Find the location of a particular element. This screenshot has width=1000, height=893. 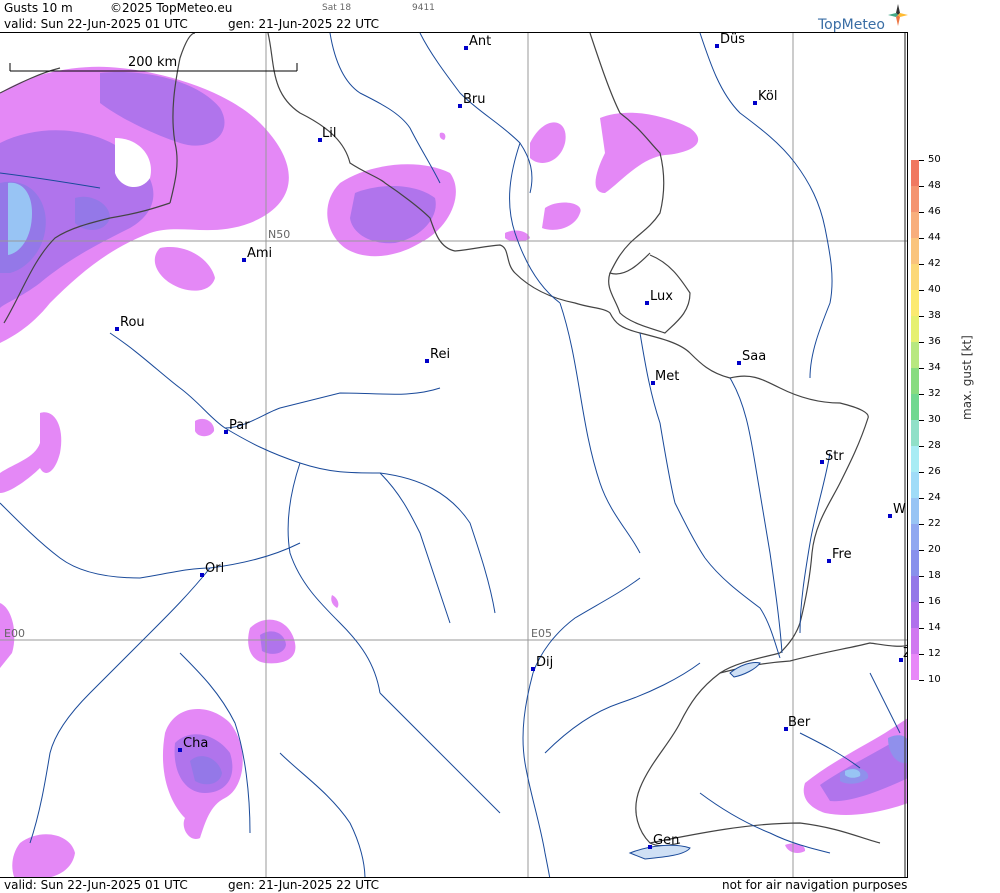

city-fre: Fre is located at coordinates (839, 555).